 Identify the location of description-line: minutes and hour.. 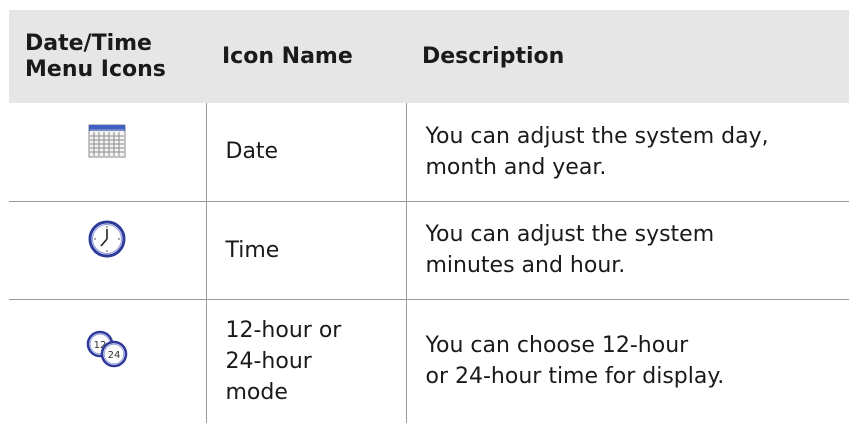
(525, 265).